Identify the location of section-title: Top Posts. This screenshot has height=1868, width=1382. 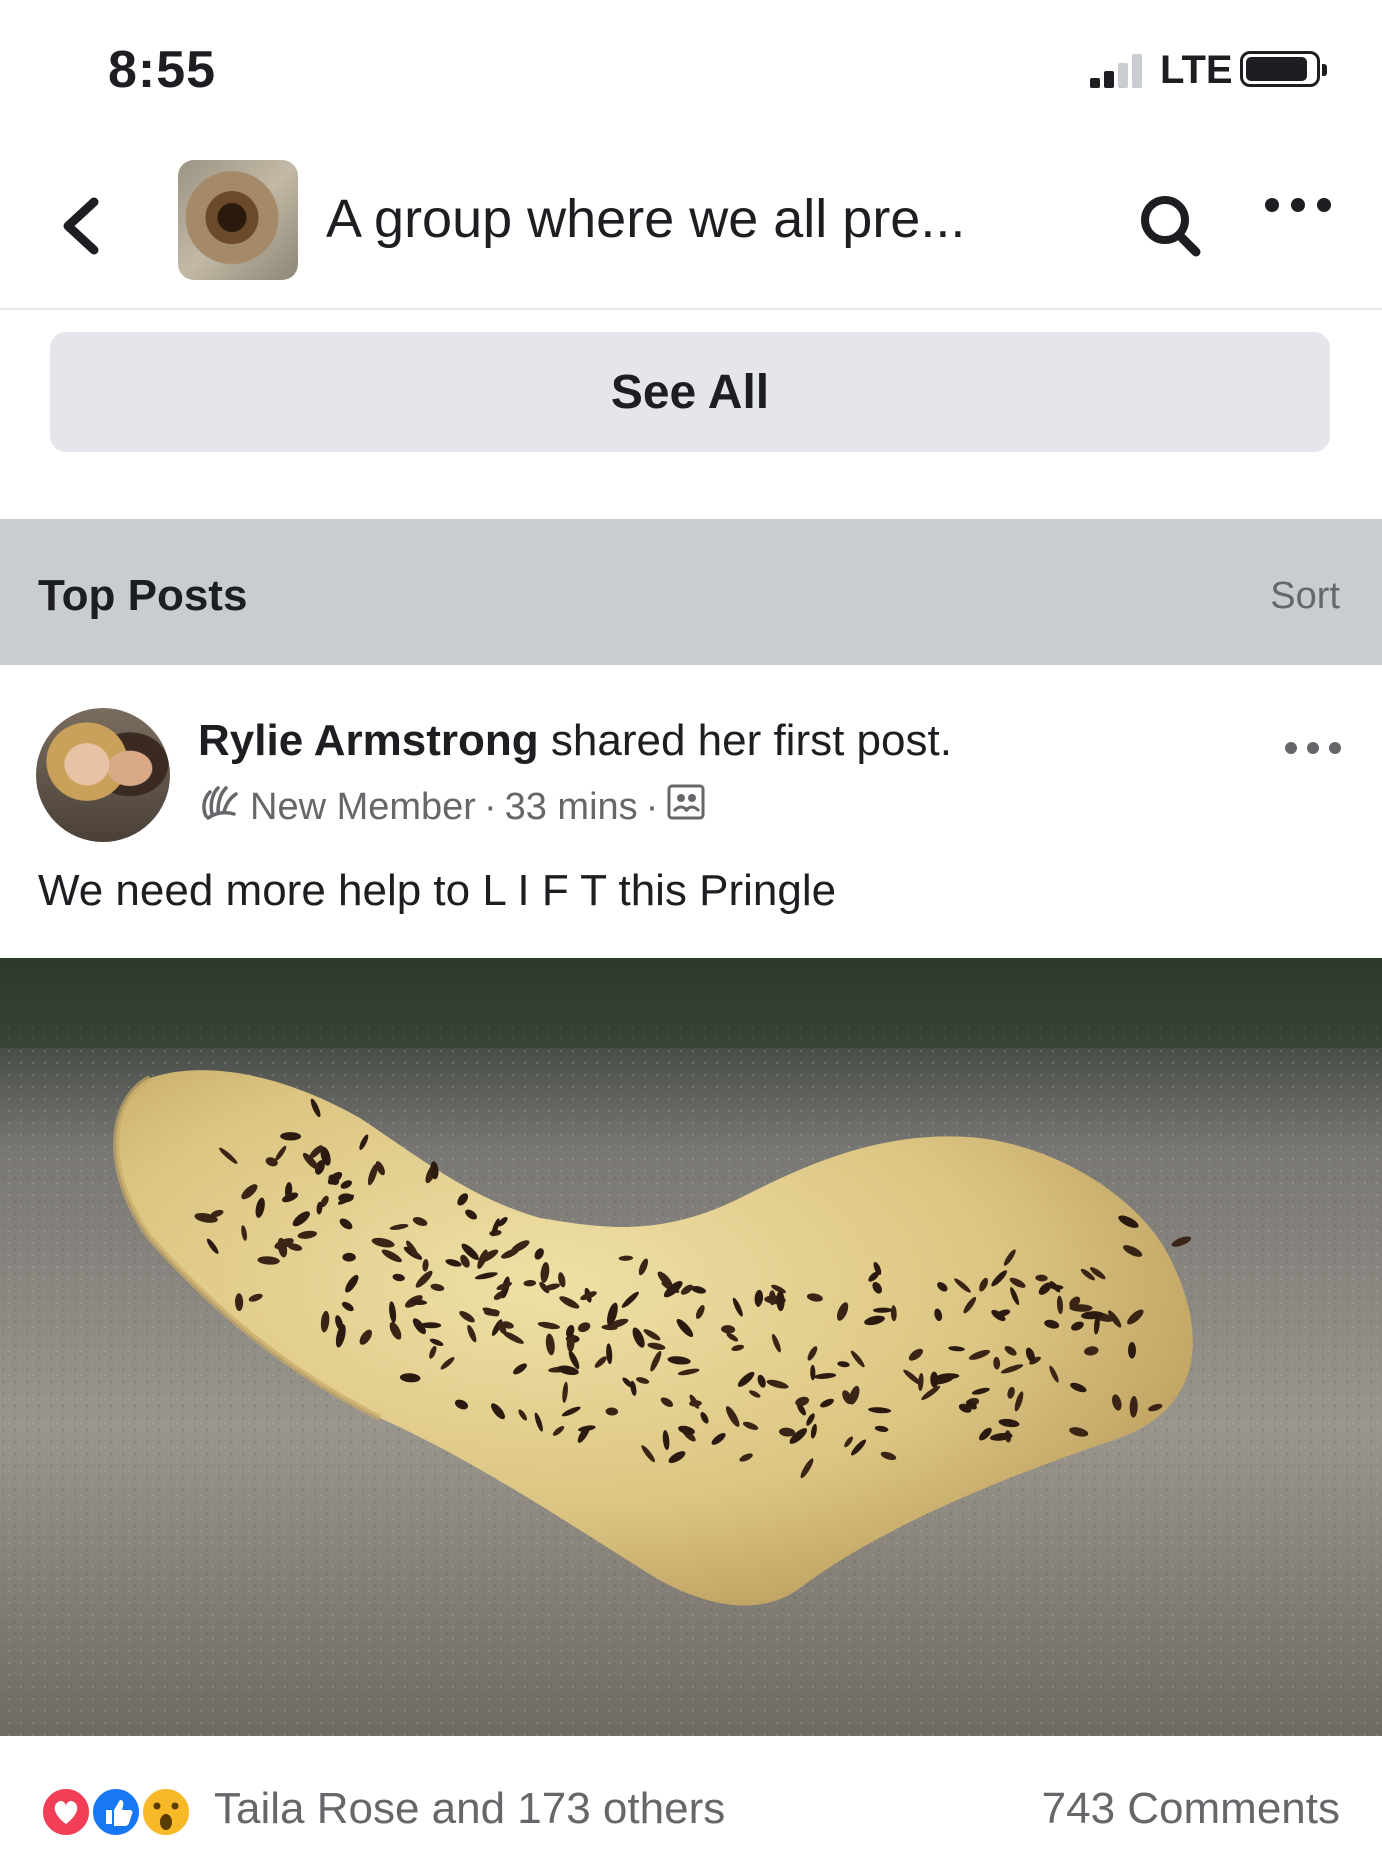
(143, 595).